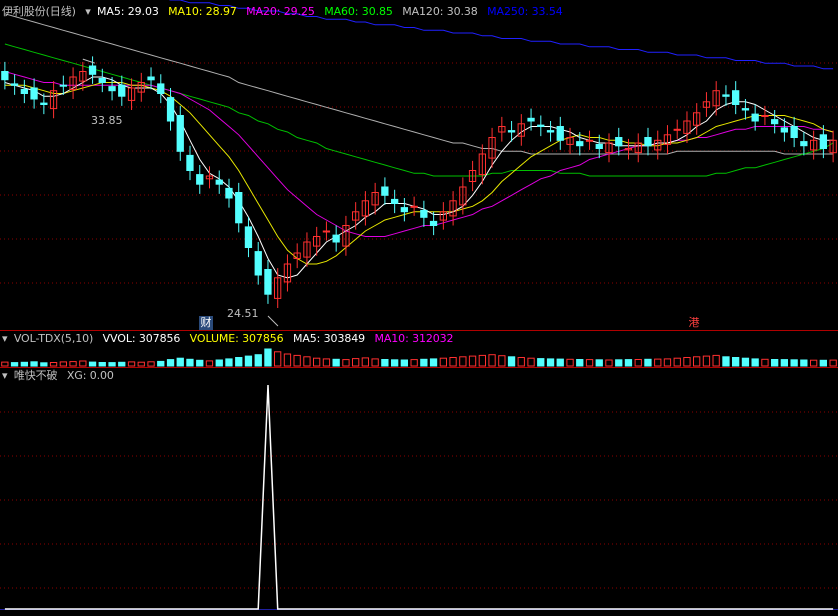 The height and width of the screenshot is (616, 838). I want to click on volume-toggle-icon: ▾, so click(5, 338).